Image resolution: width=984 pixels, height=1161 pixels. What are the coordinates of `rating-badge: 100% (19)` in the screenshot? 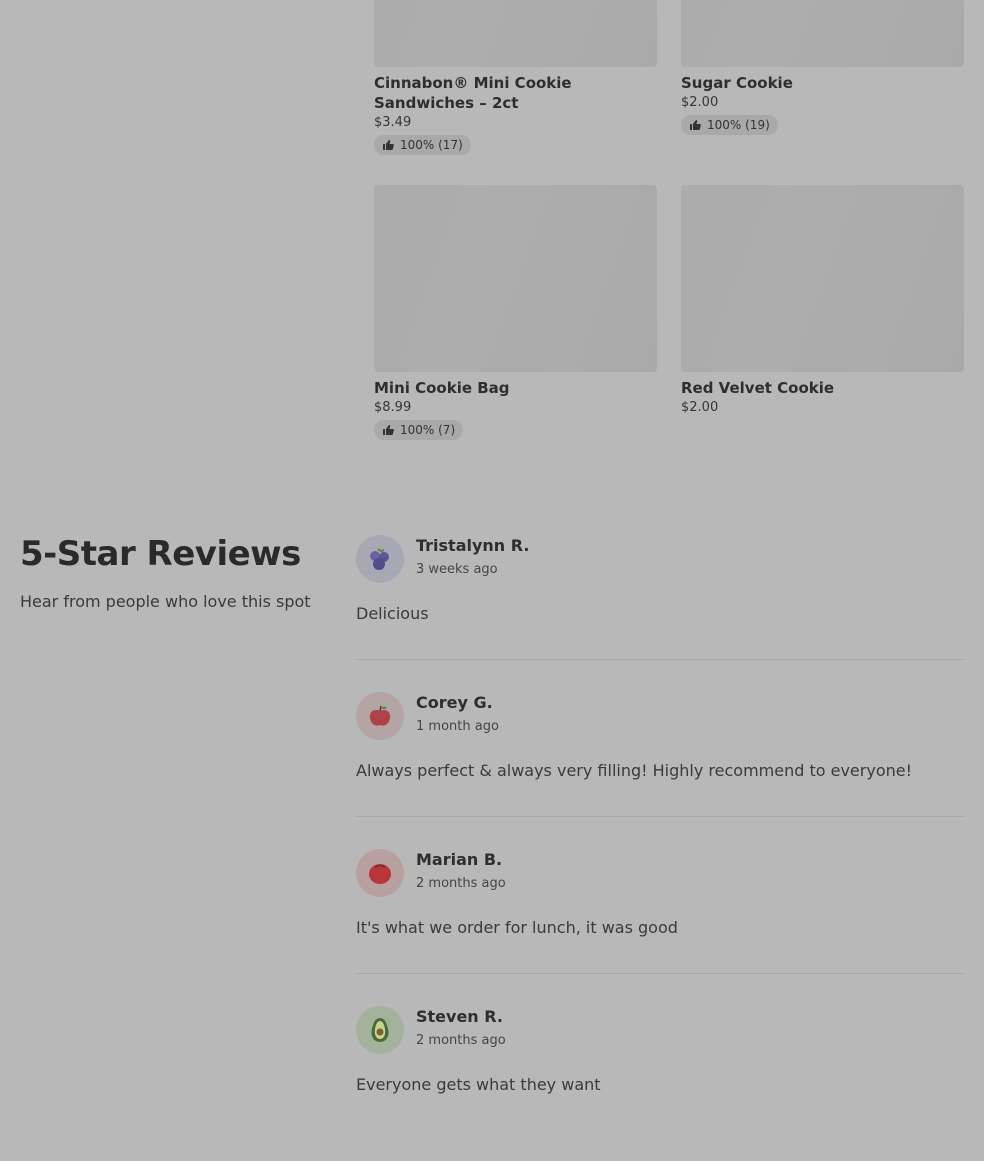 It's located at (729, 125).